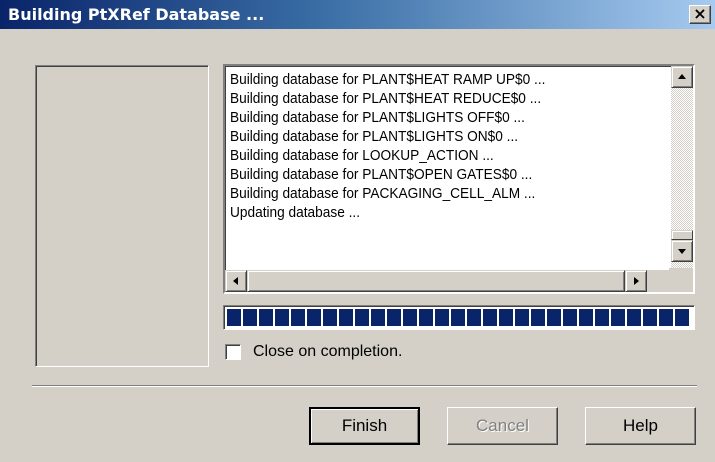 This screenshot has height=462, width=715. Describe the element at coordinates (436, 281) in the screenshot. I see `horizontal-scroll-thumb` at that location.